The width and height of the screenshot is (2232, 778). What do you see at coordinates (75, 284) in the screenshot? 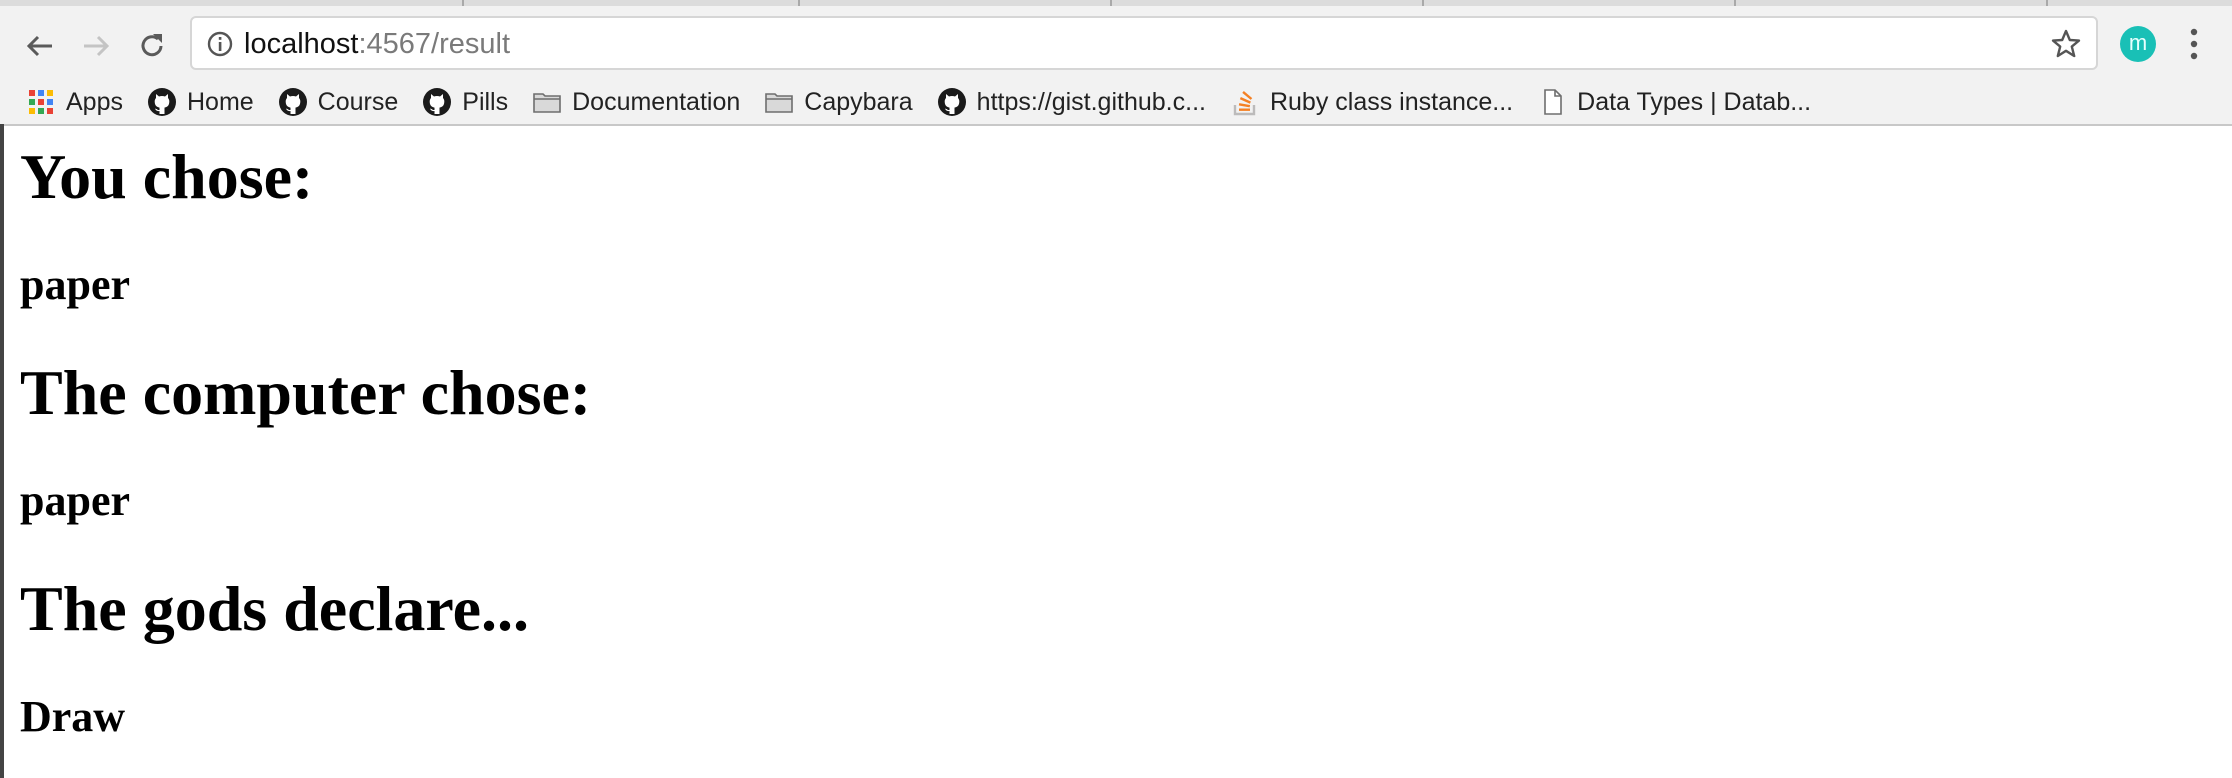
I see `you-chose-value: paper` at bounding box center [75, 284].